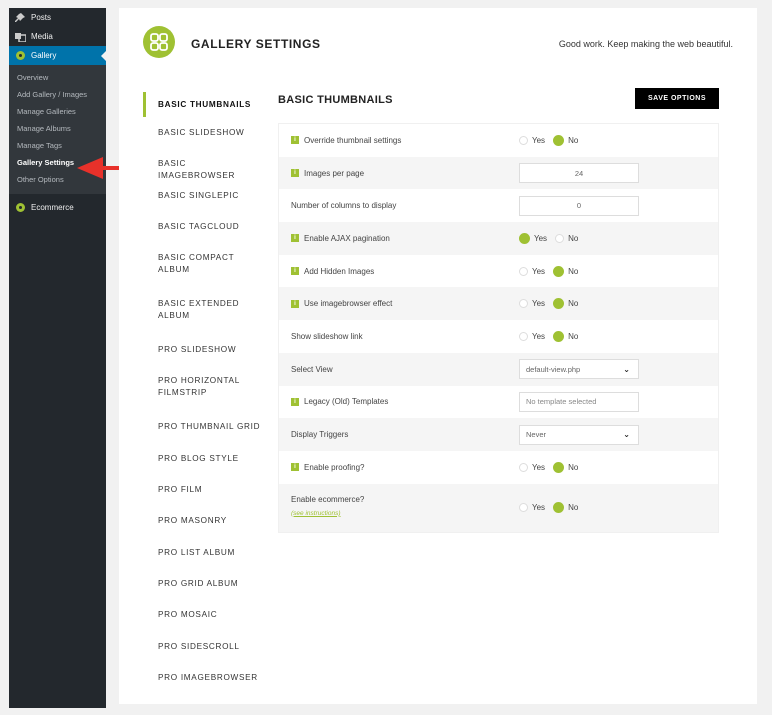 This screenshot has width=772, height=715. What do you see at coordinates (57, 145) in the screenshot?
I see `submenu-manage-tags: Manage Tags` at bounding box center [57, 145].